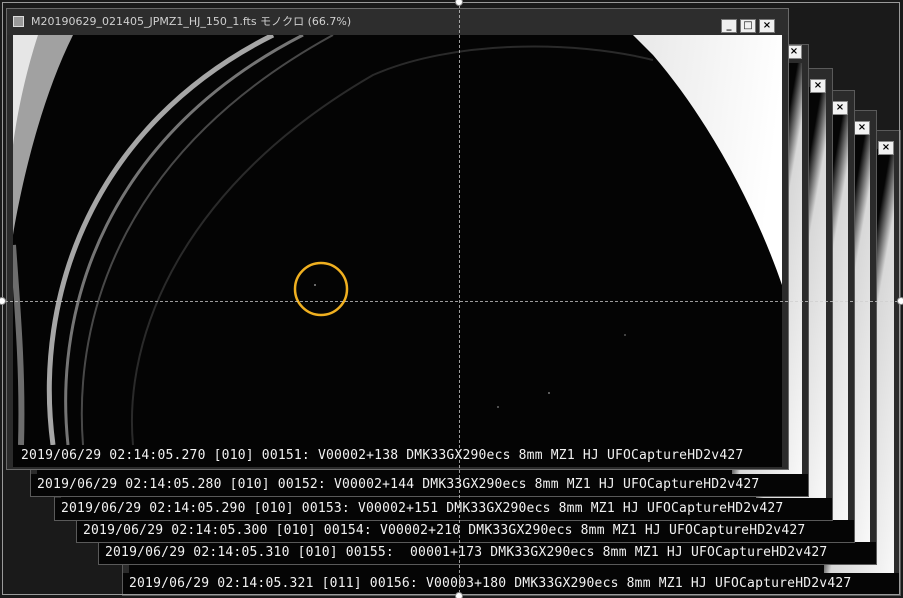  Describe the element at coordinates (459, 3) in the screenshot. I see `selection-handle-top` at that location.